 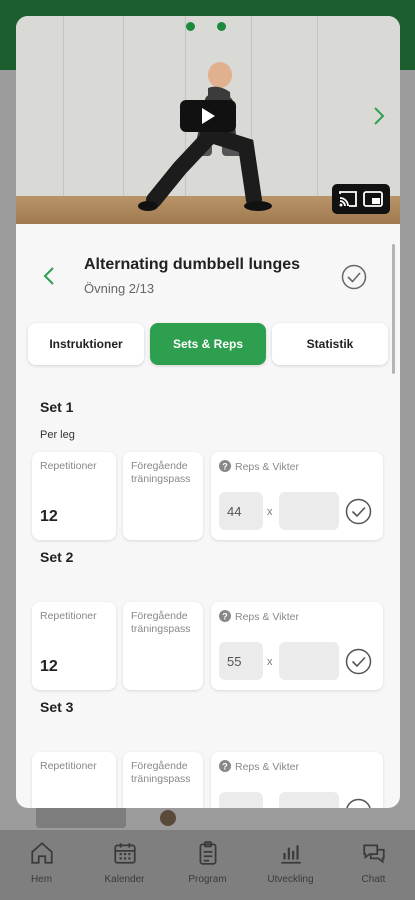 I want to click on tab-program: Program, so click(x=208, y=862).